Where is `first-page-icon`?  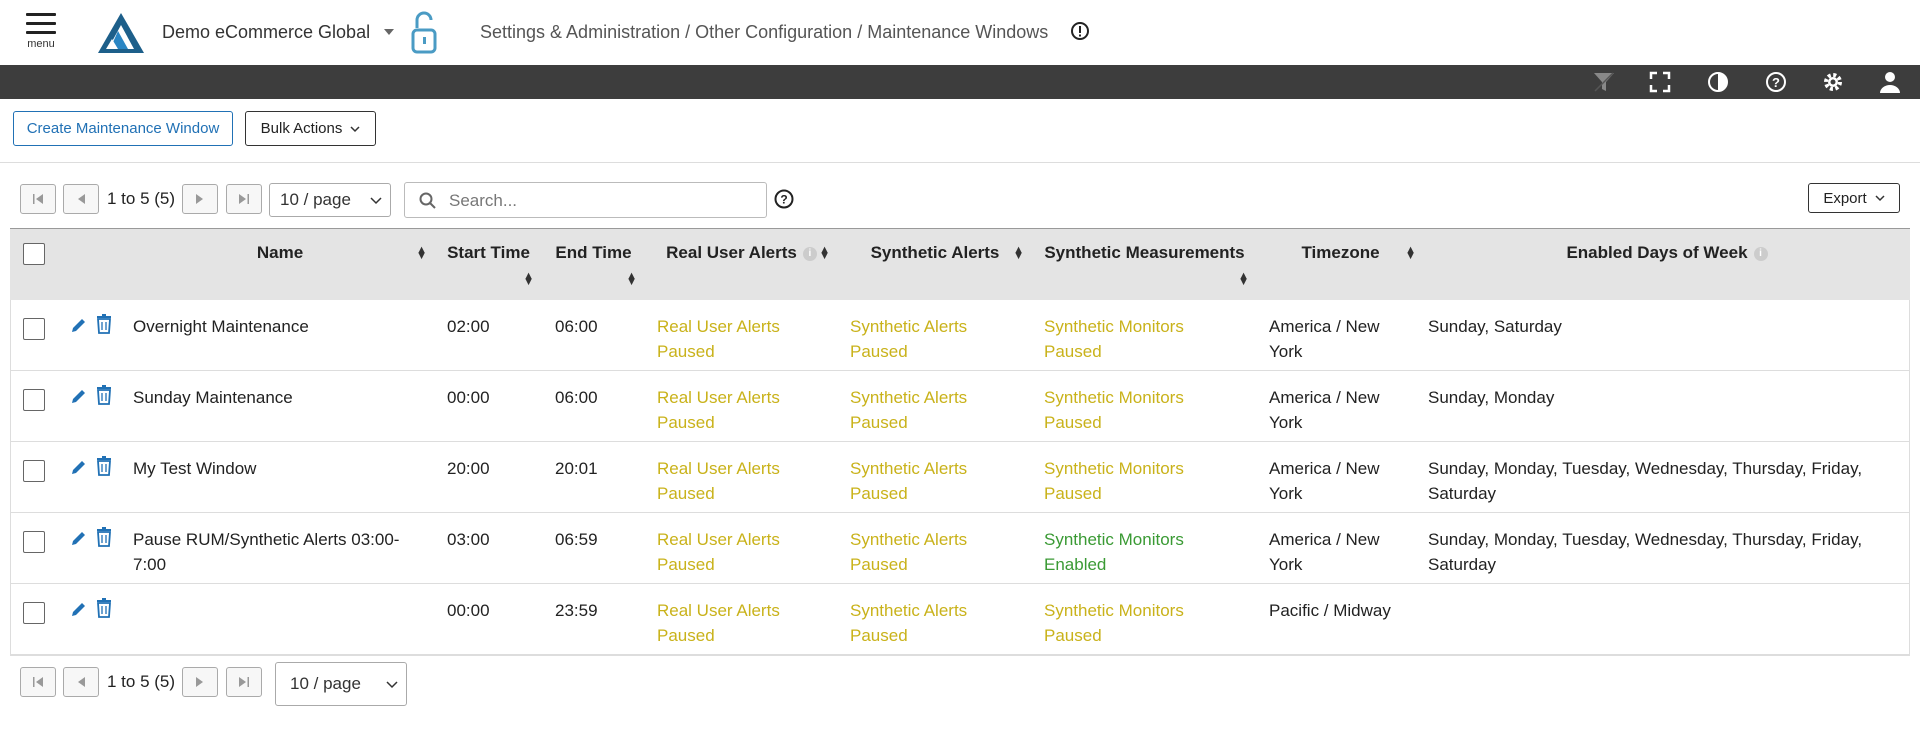
first-page-icon is located at coordinates (38, 682).